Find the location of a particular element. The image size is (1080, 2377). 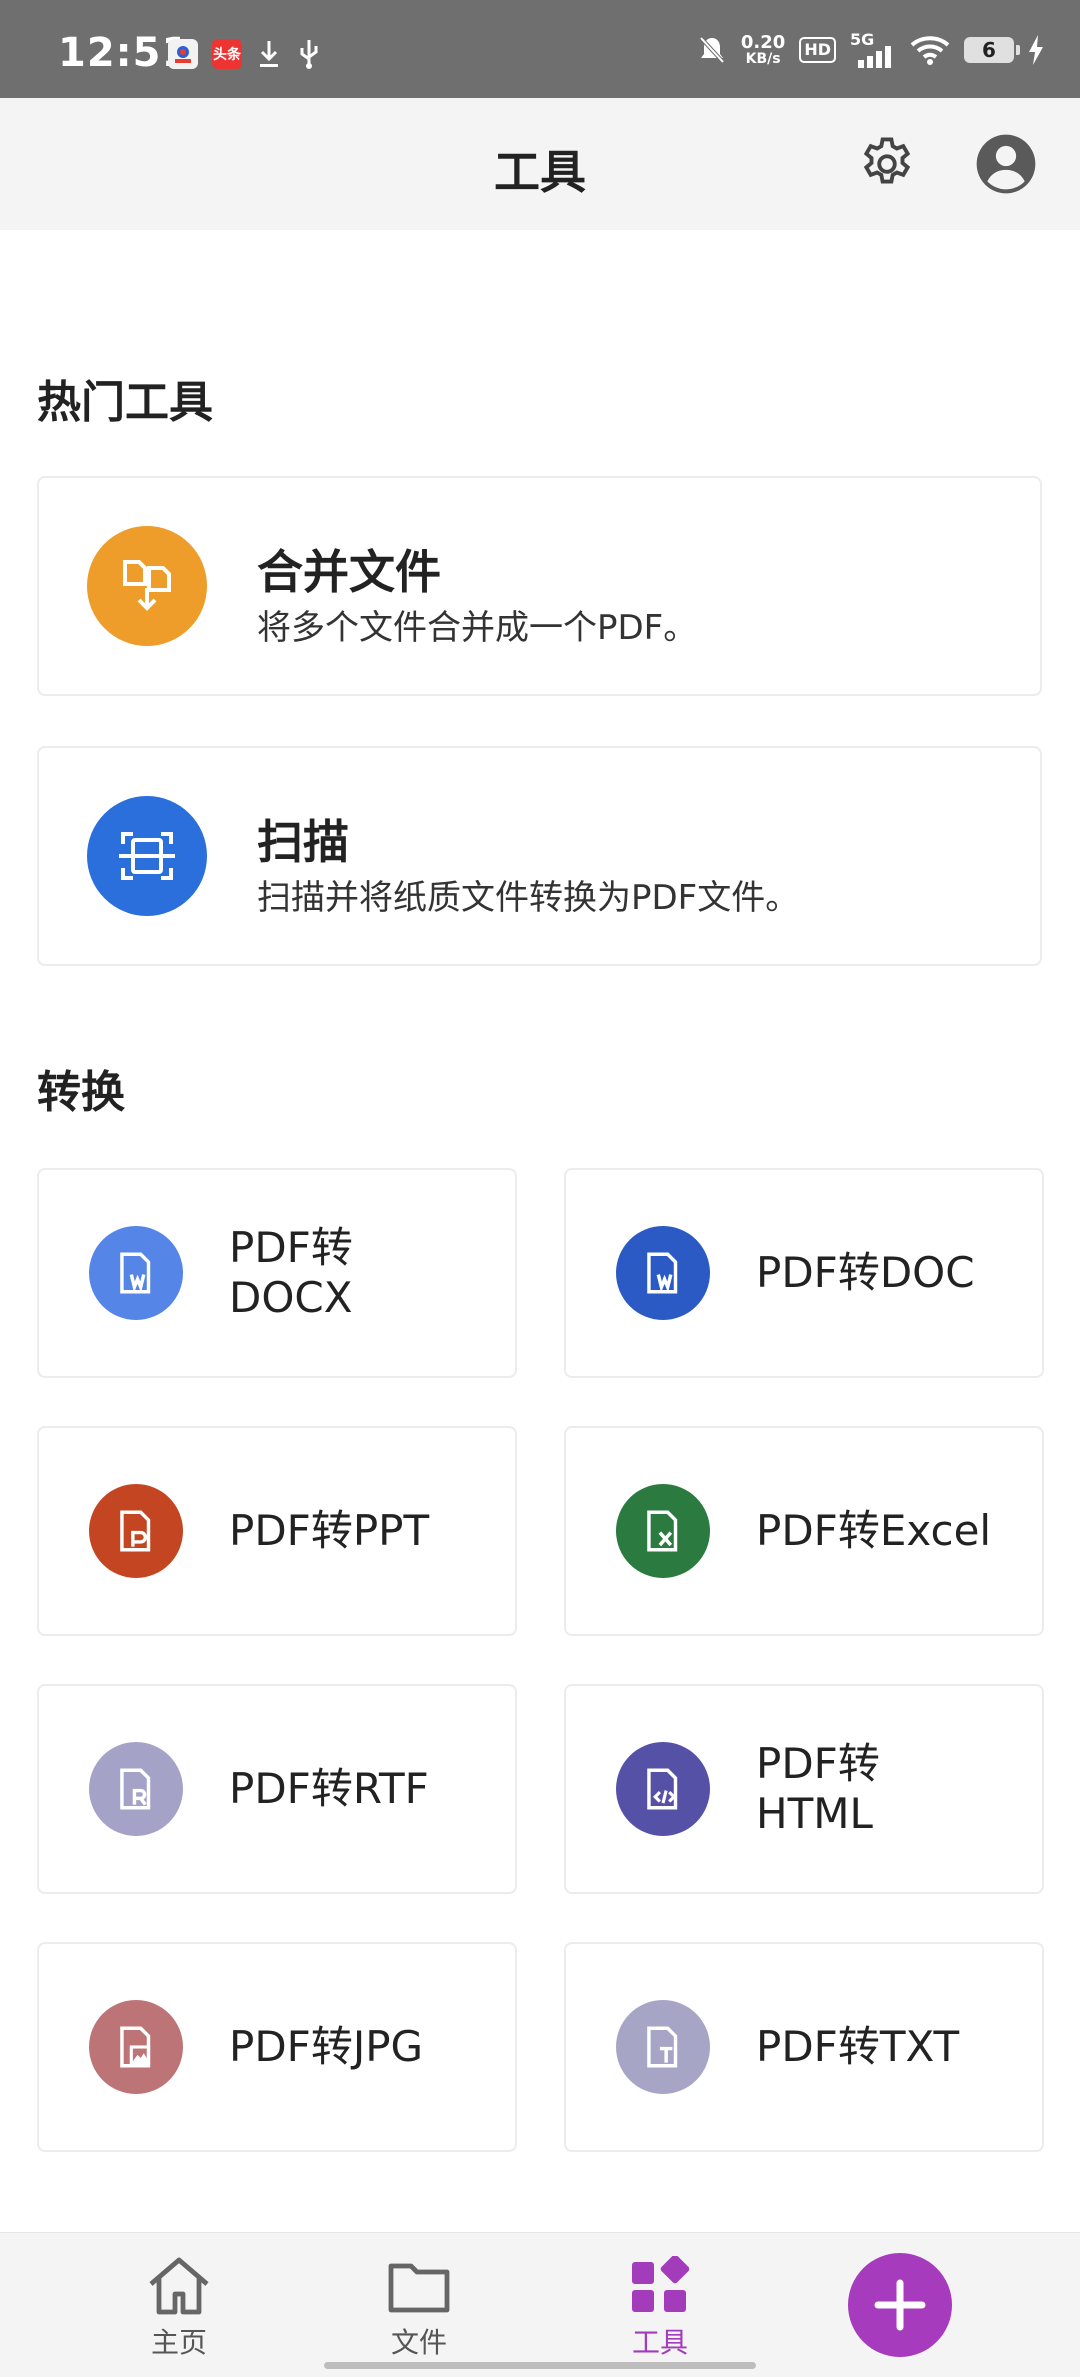

pdf-to-excel-card: PDF转Excel is located at coordinates (804, 1531).